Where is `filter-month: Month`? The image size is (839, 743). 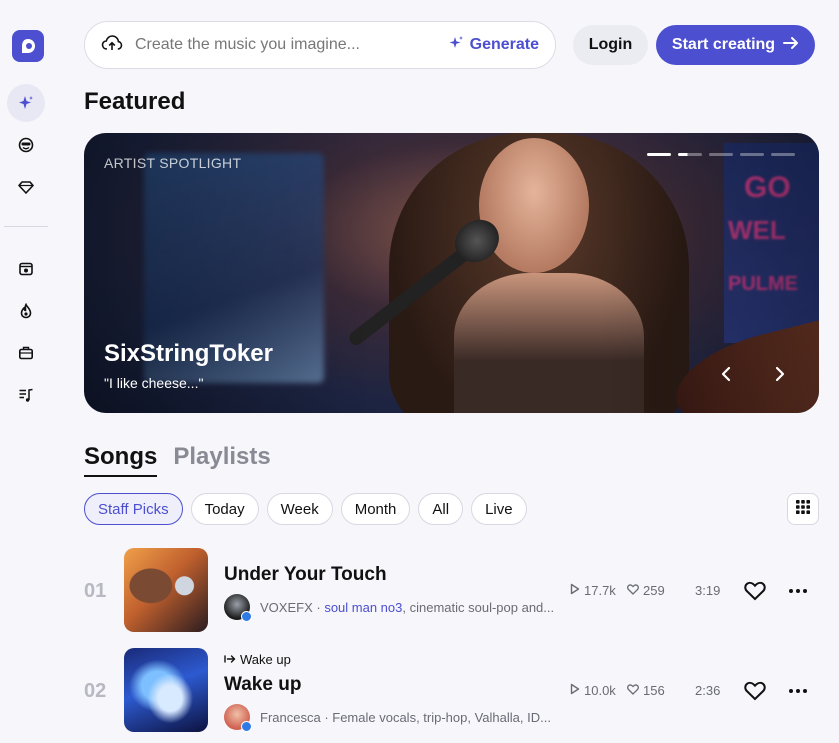 filter-month: Month is located at coordinates (375, 509).